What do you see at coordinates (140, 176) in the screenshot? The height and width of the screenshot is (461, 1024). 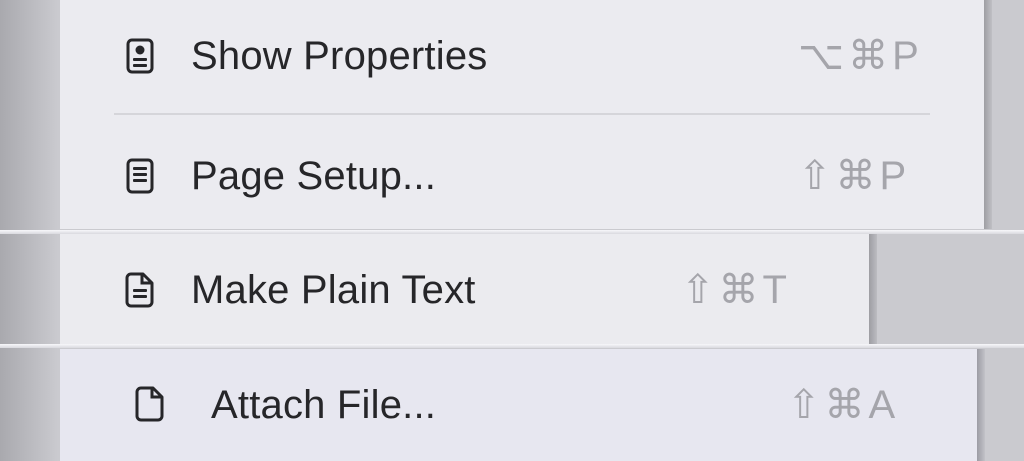 I see `page-setup-icon` at bounding box center [140, 176].